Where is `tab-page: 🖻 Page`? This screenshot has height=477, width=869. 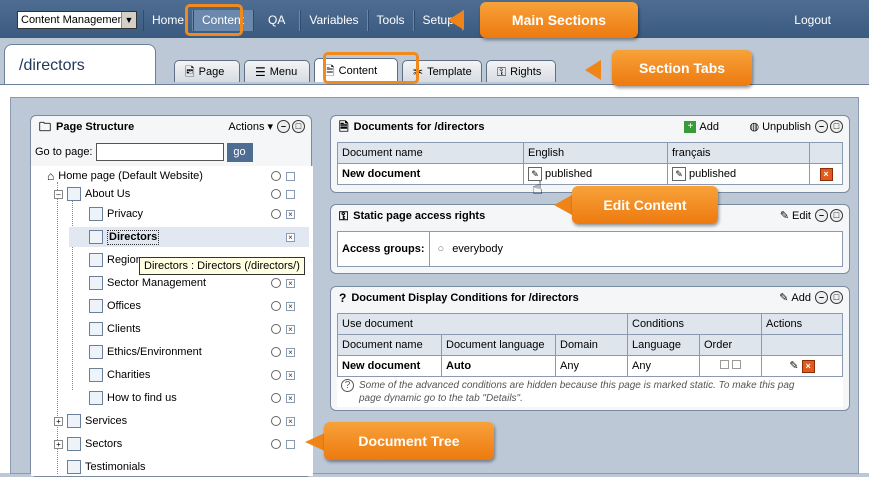 tab-page: 🖻 Page is located at coordinates (207, 71).